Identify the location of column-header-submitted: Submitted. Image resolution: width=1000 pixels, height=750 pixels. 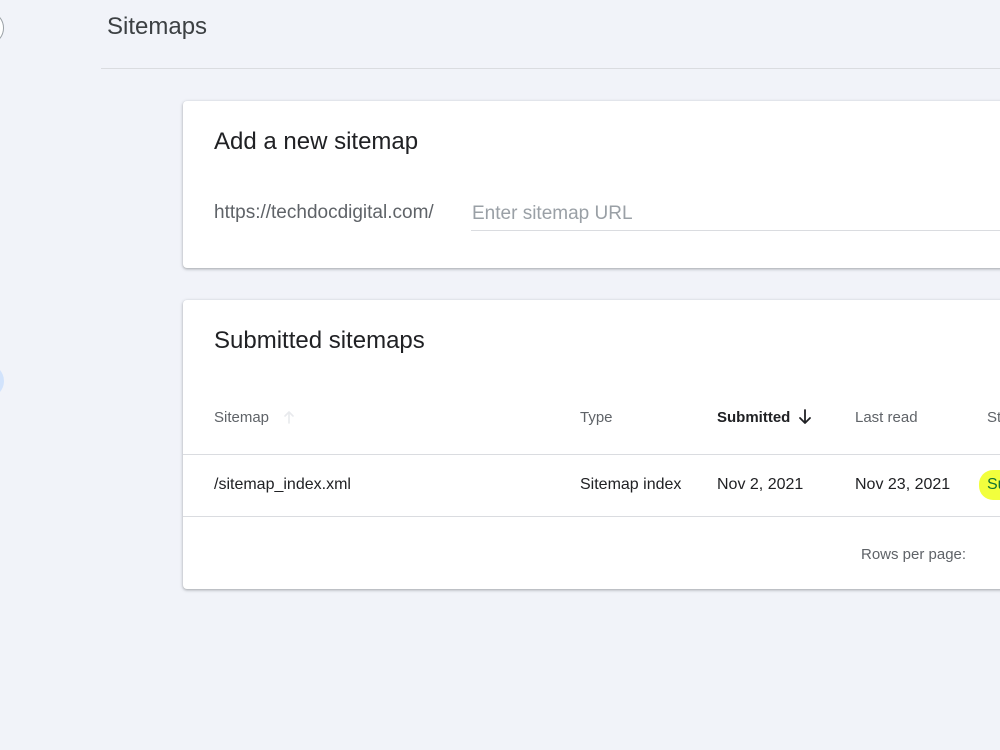
(753, 418).